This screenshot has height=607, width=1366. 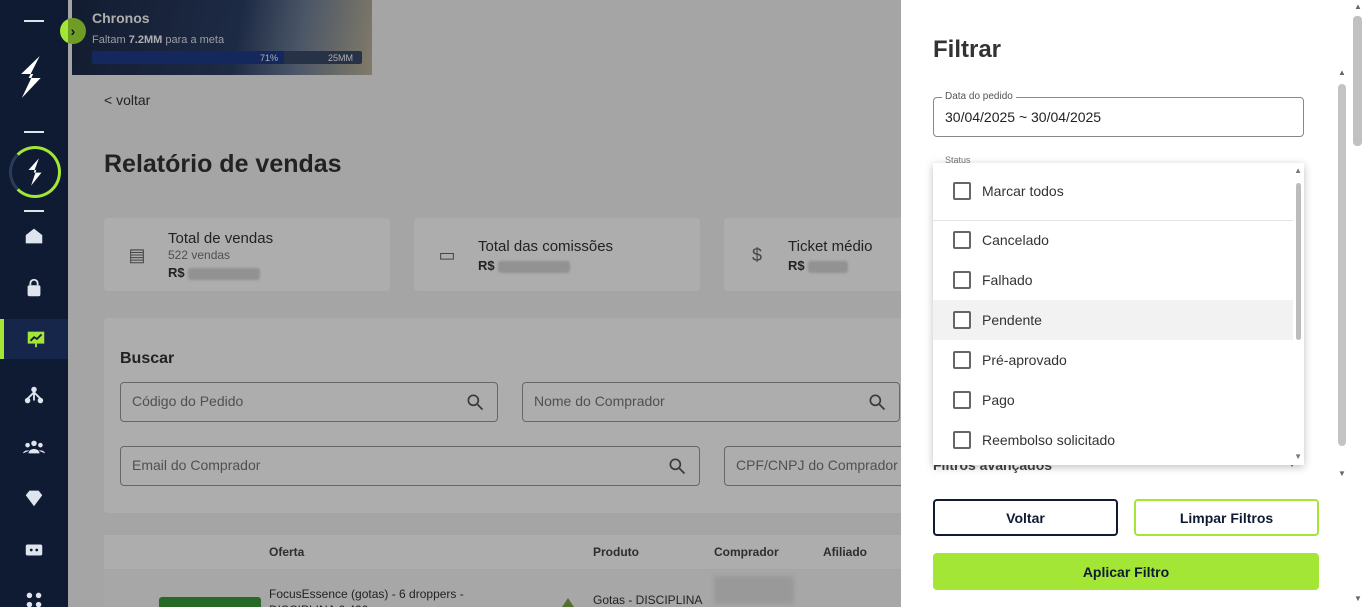 I want to click on status-option-label: Reembolso solicitado, so click(x=1049, y=440).